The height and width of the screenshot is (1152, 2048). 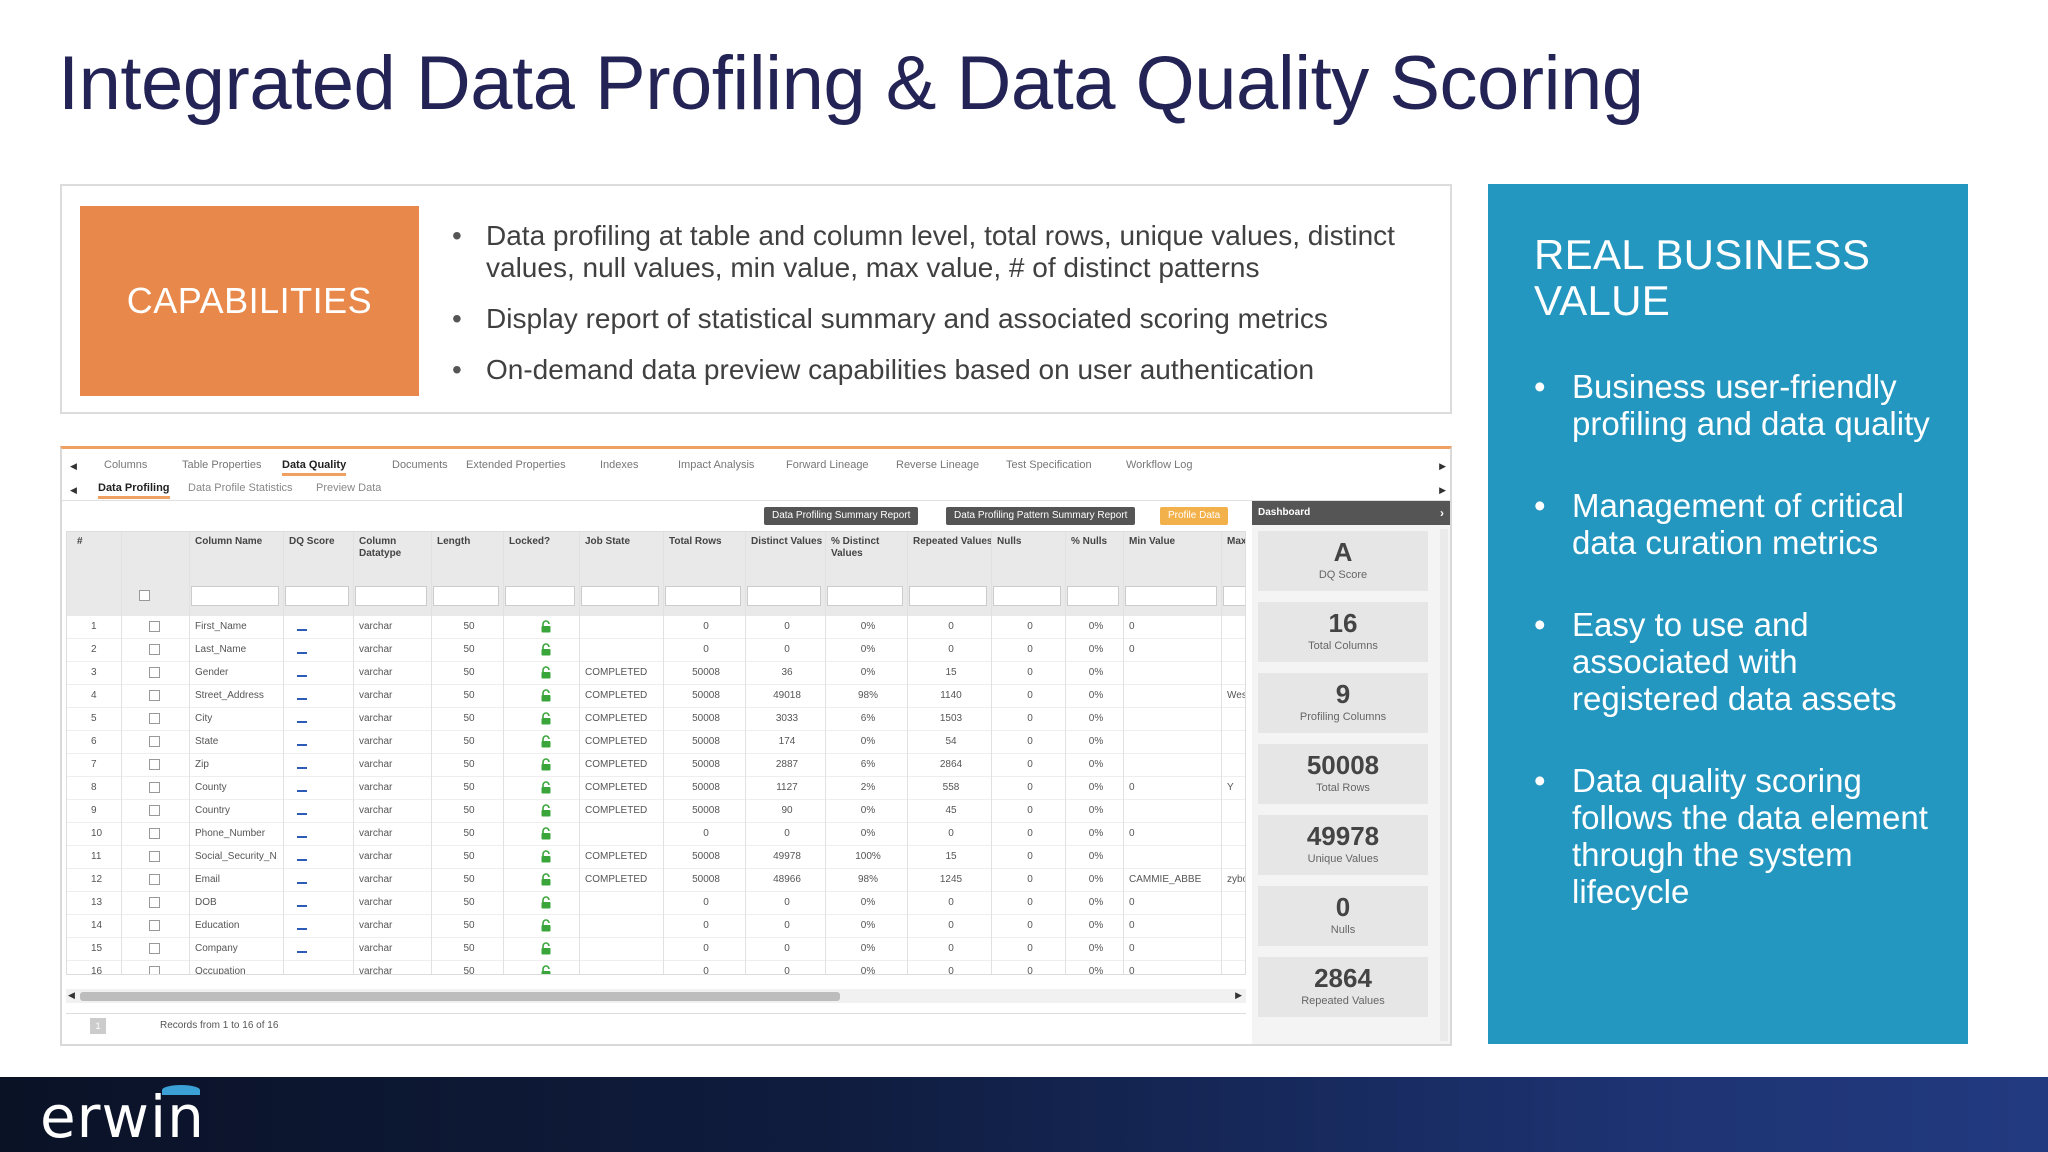 What do you see at coordinates (391, 596) in the screenshot?
I see `filter-input-datatype` at bounding box center [391, 596].